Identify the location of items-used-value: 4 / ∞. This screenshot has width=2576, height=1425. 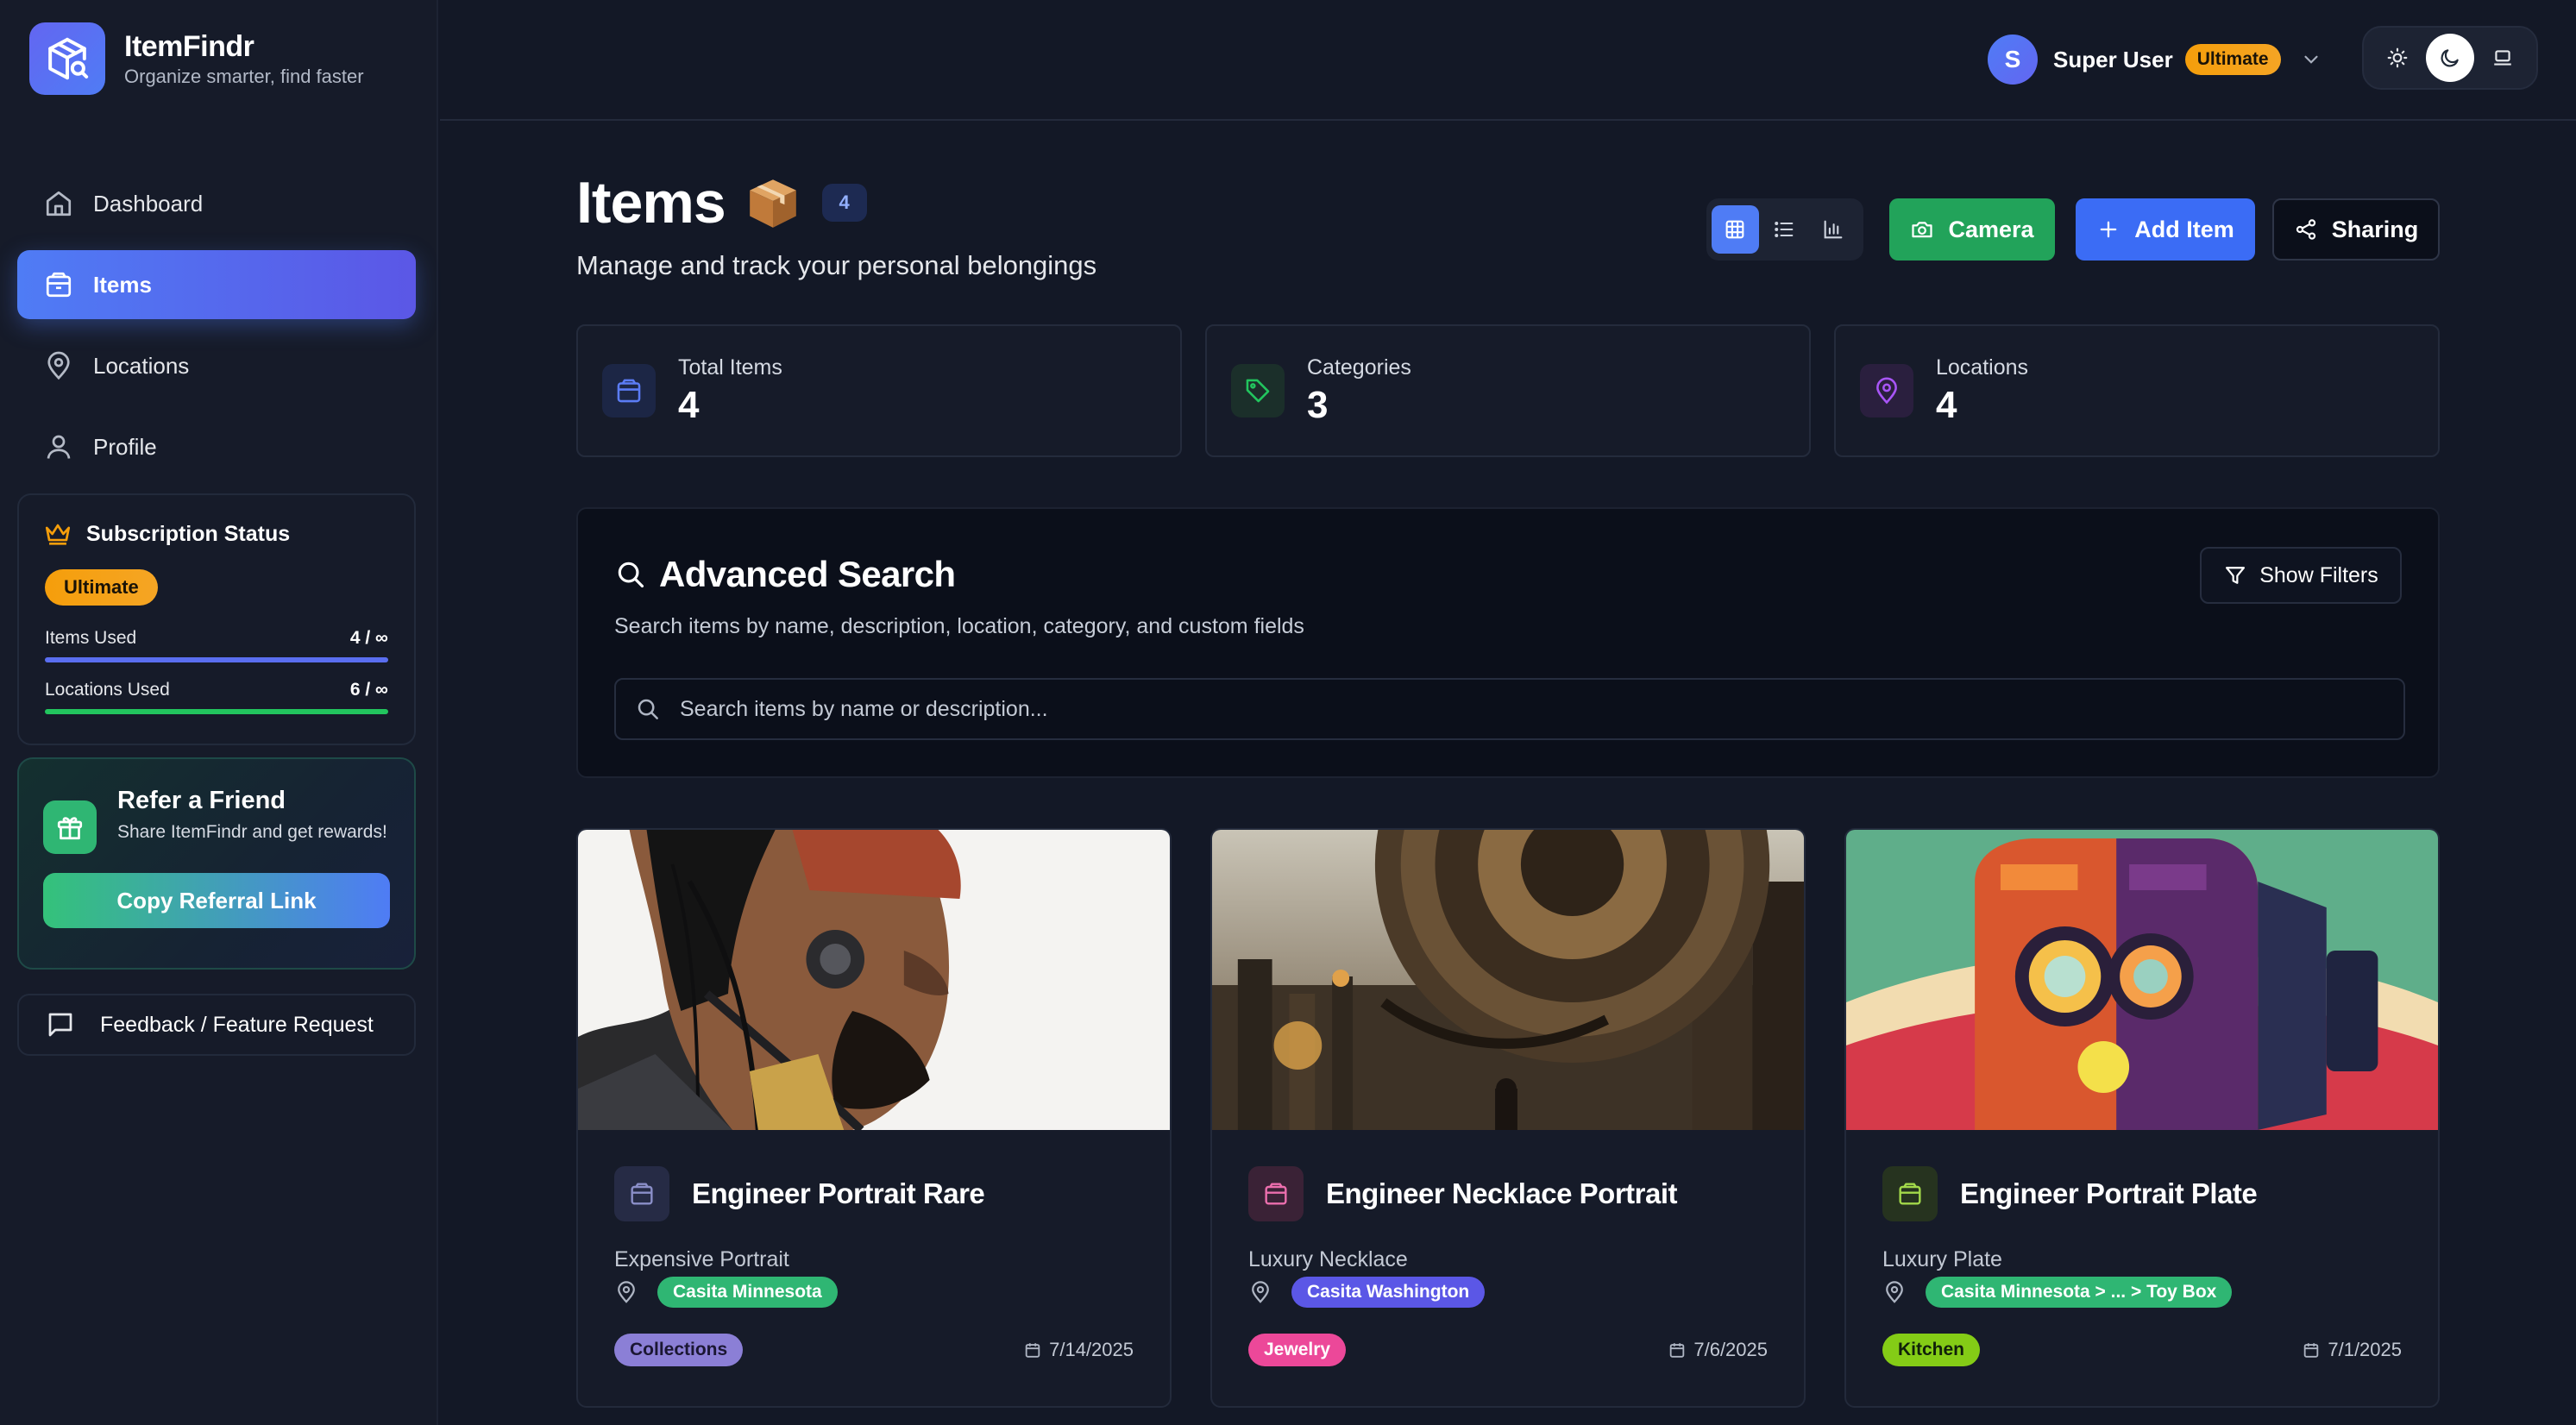
(368, 638).